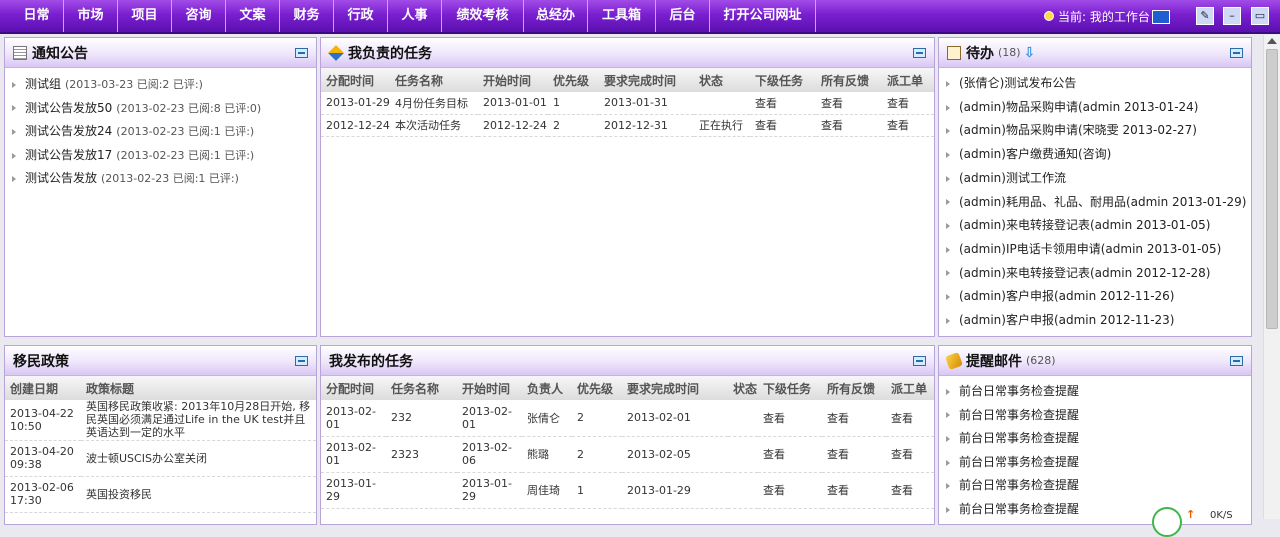  Describe the element at coordinates (1260, 16) in the screenshot. I see `maximize-icon: ▭` at that location.